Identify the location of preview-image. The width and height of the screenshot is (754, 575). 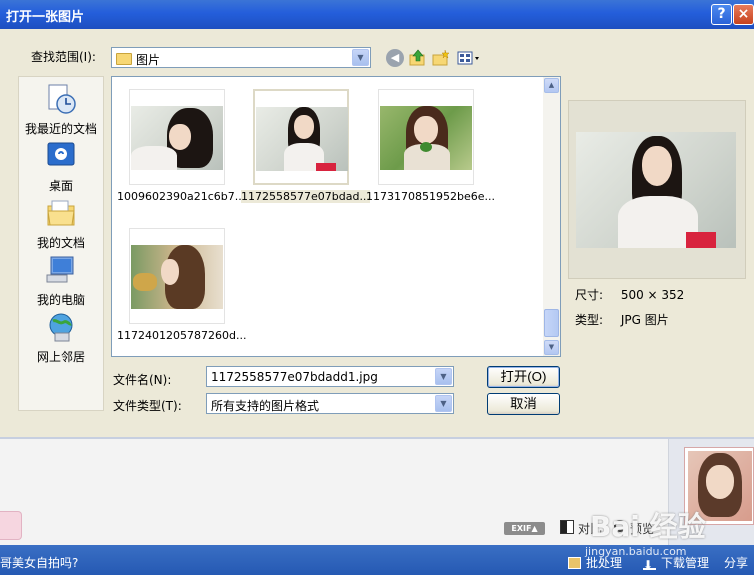
(656, 190).